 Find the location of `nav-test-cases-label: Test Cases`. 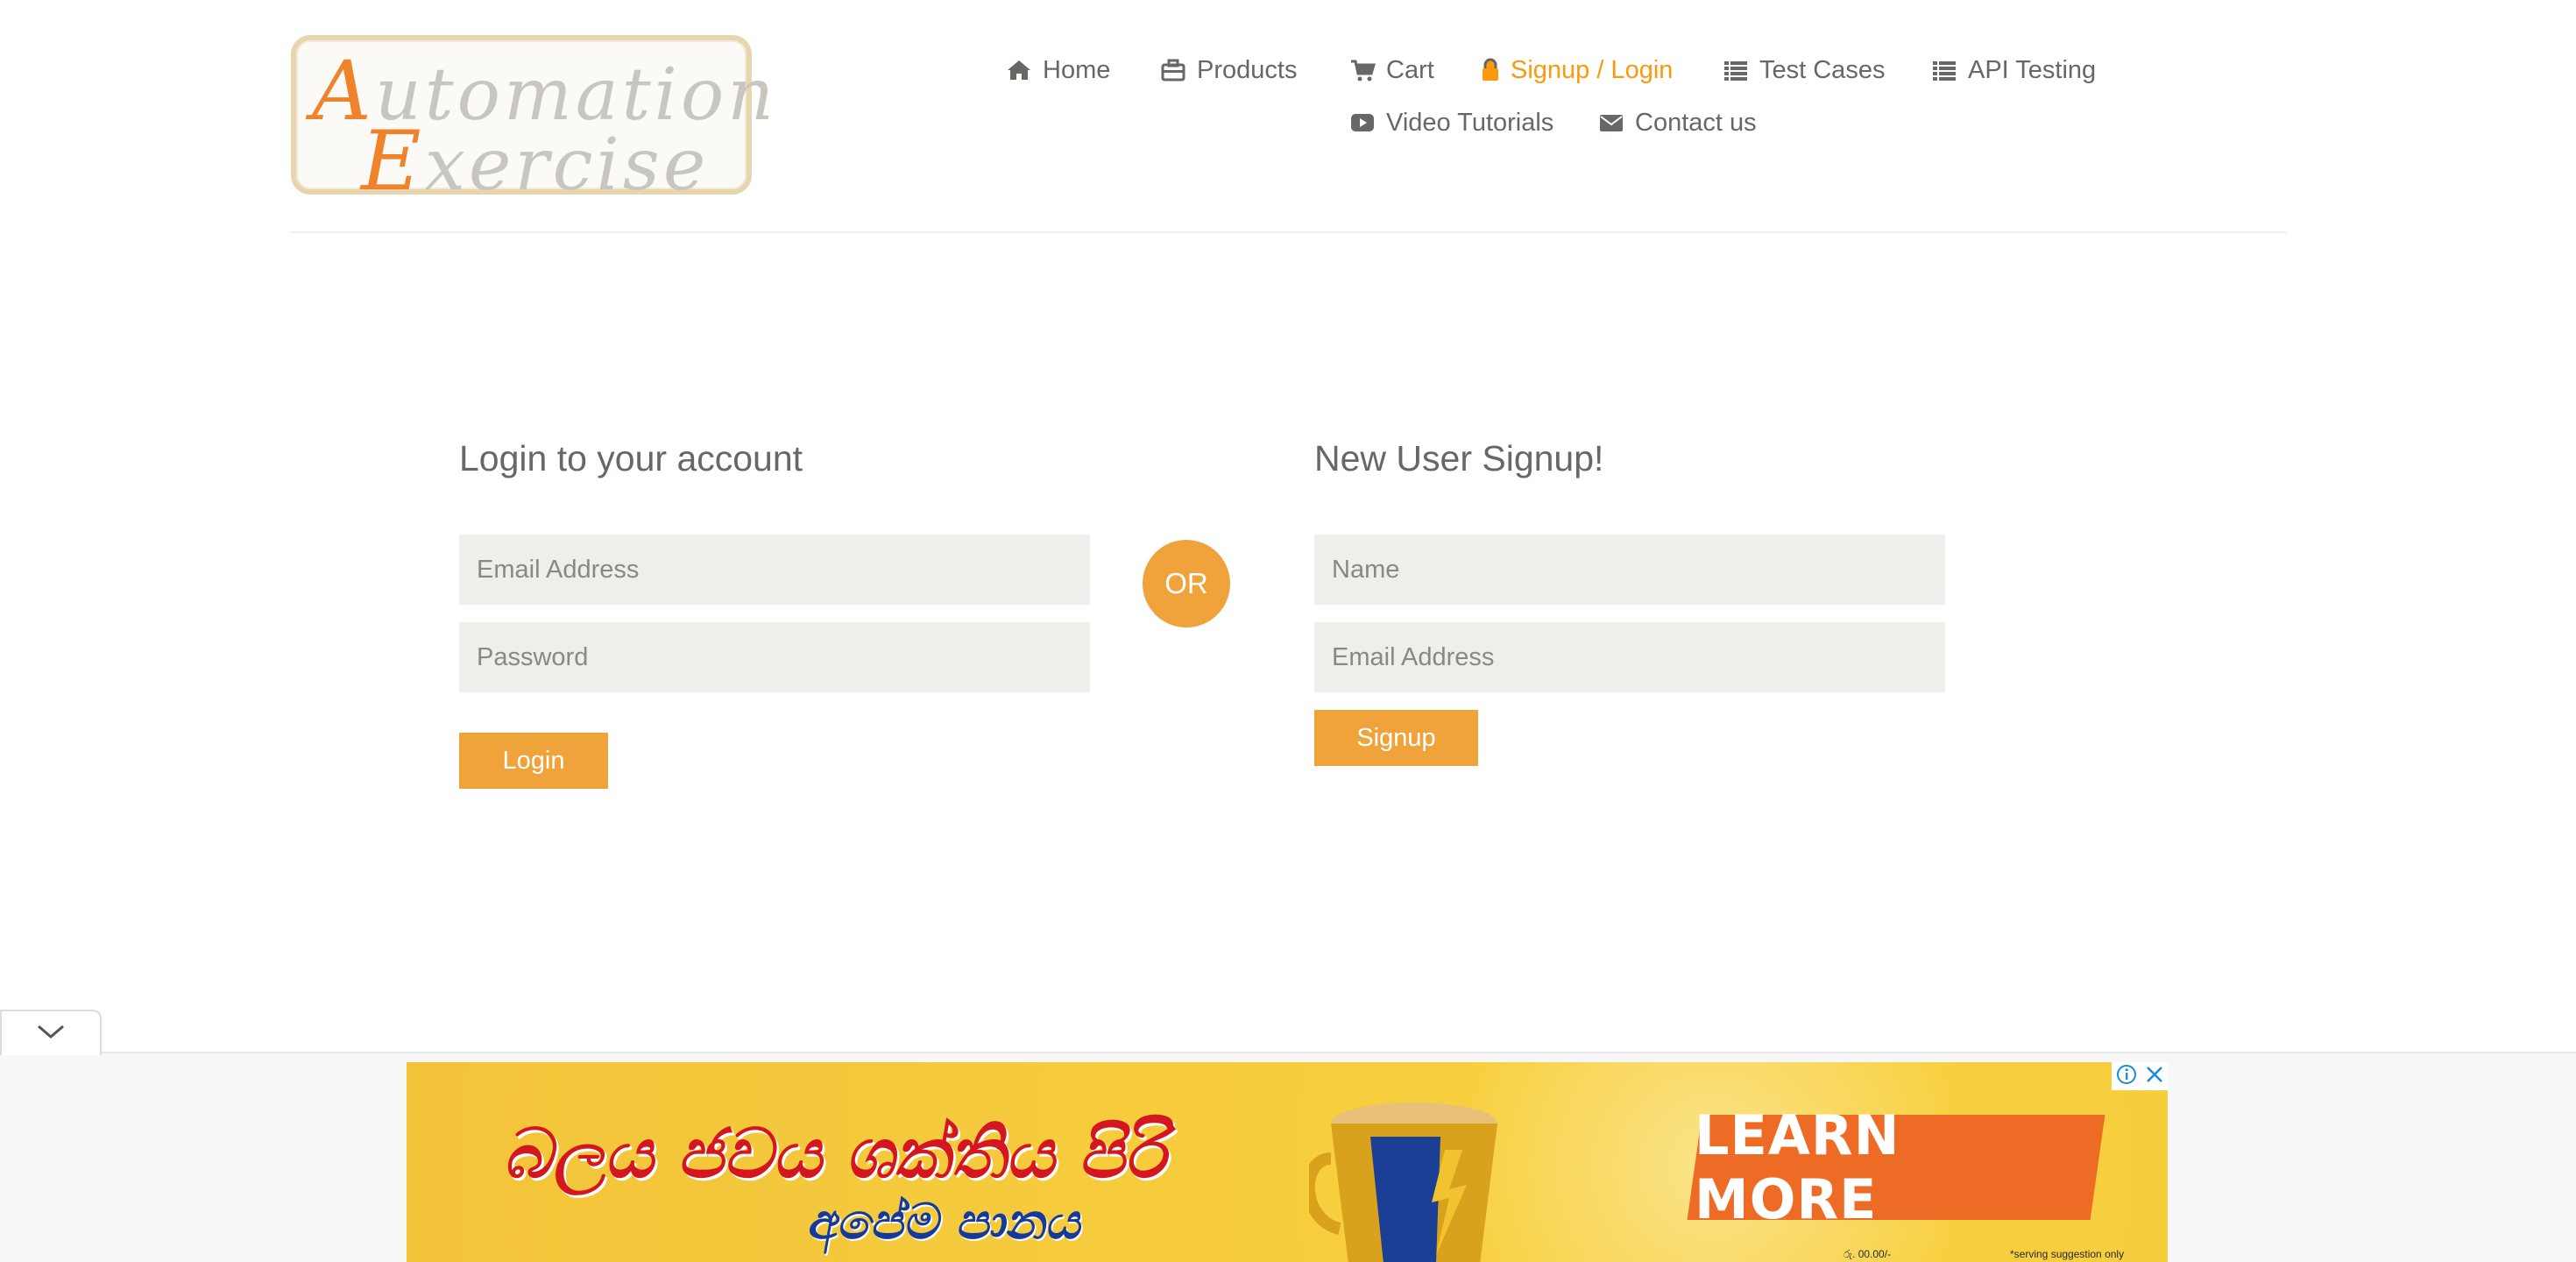

nav-test-cases-label: Test Cases is located at coordinates (1822, 69).